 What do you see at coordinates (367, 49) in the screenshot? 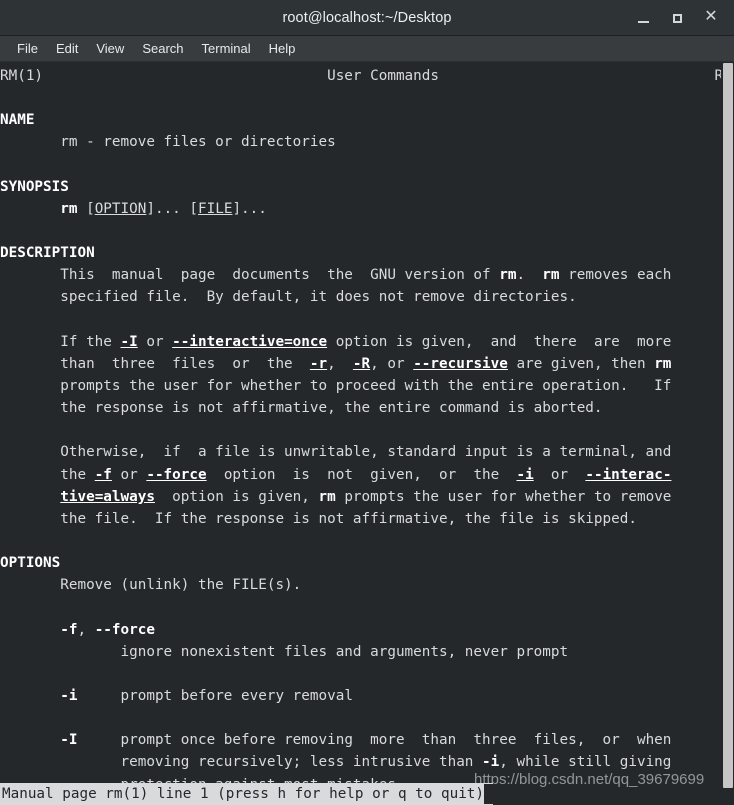
I see `menu-bar: File Edit View Search Terminal Help` at bounding box center [367, 49].